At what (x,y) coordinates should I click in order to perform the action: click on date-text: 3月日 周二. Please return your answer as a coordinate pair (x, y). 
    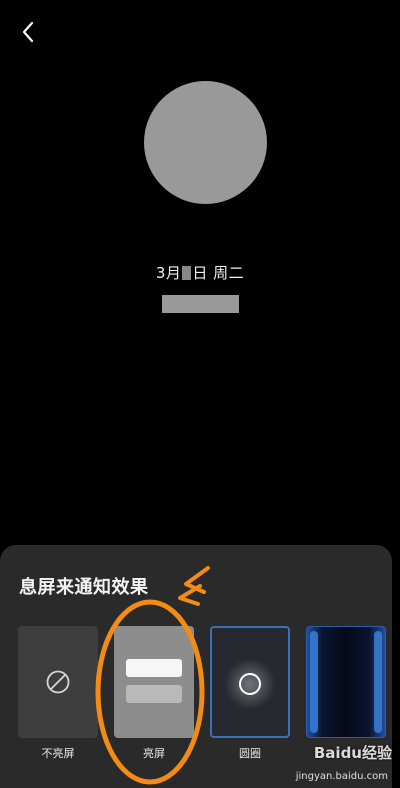
    Looking at the image, I should click on (200, 273).